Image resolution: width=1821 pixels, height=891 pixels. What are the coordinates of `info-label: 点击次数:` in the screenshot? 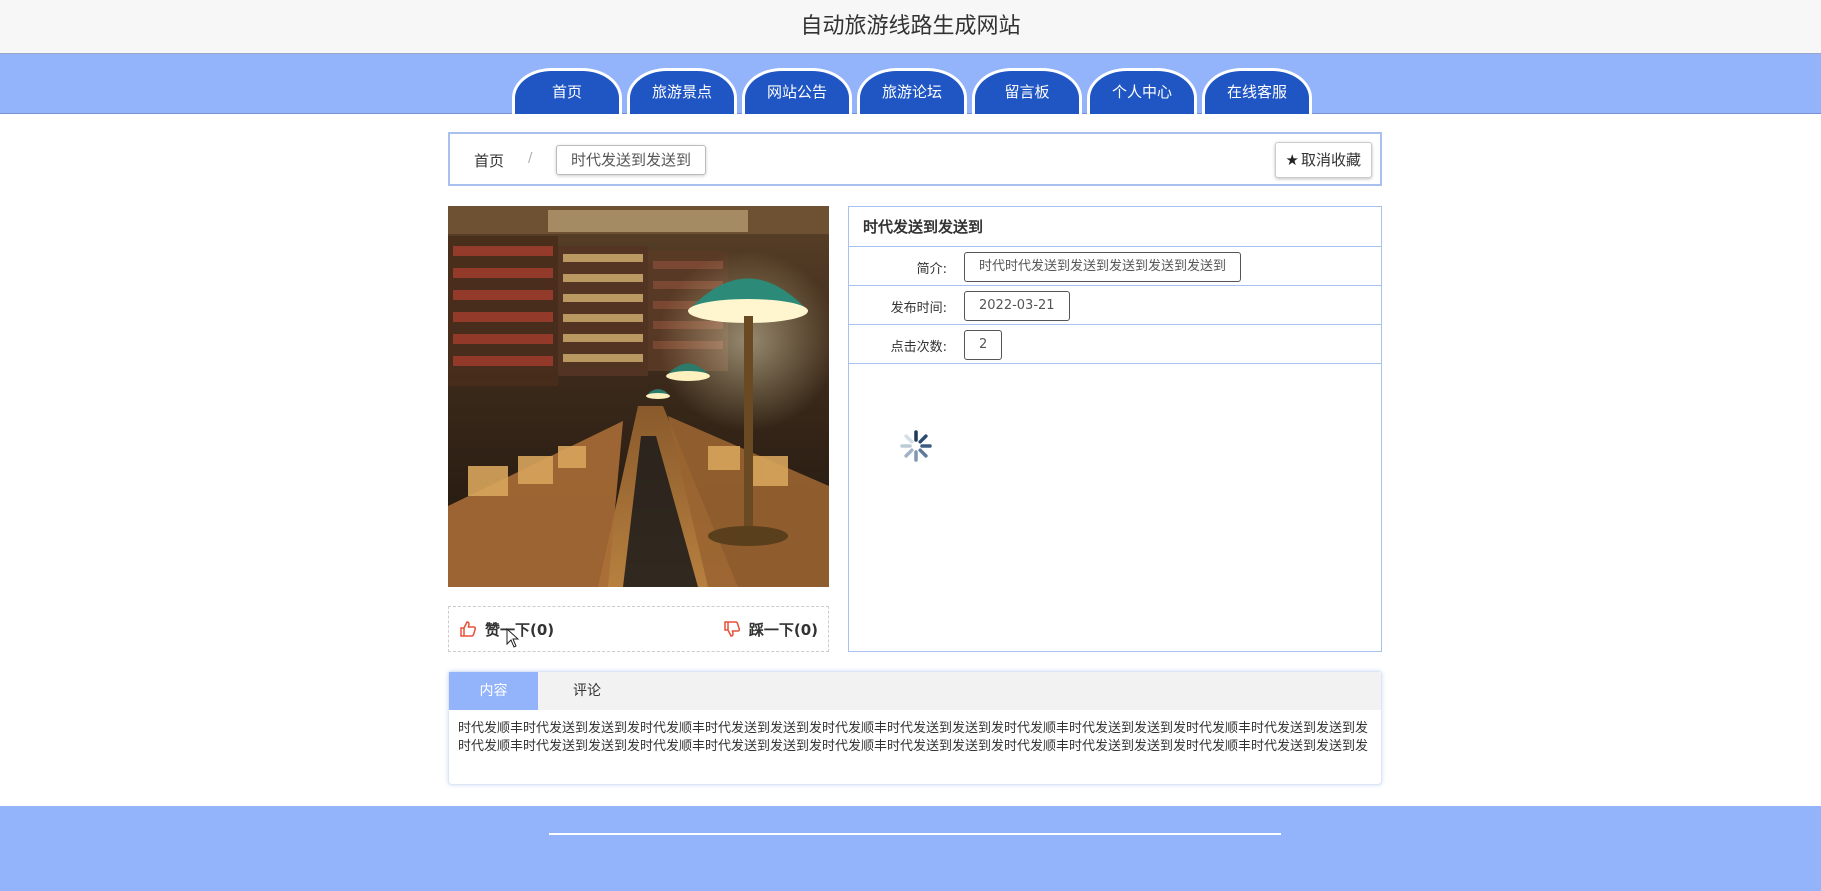 It's located at (918, 347).